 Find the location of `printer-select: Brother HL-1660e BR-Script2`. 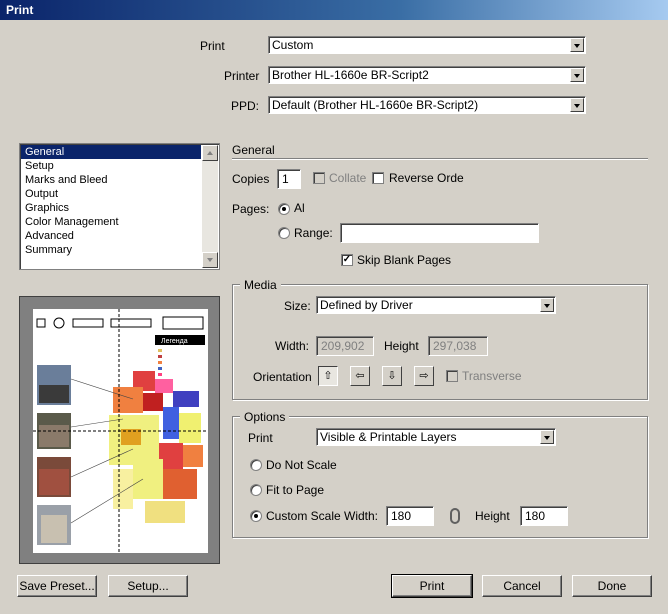

printer-select: Brother HL-1660e BR-Script2 is located at coordinates (427, 75).